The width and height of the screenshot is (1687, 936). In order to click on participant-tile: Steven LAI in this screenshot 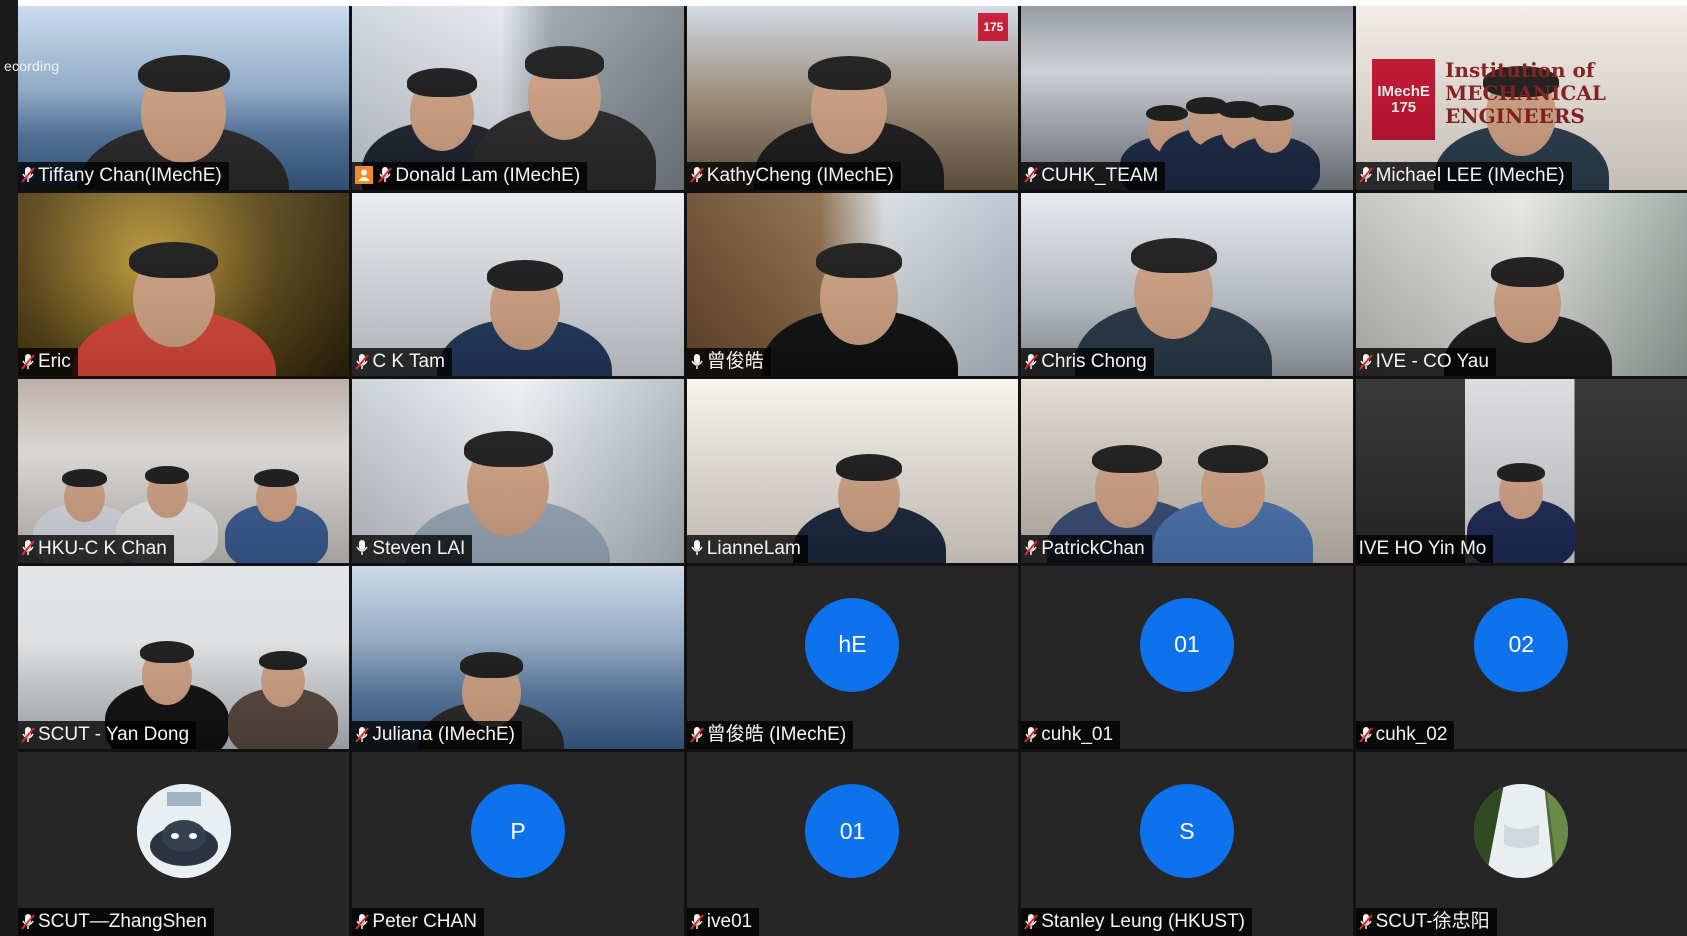, I will do `click(518, 471)`.